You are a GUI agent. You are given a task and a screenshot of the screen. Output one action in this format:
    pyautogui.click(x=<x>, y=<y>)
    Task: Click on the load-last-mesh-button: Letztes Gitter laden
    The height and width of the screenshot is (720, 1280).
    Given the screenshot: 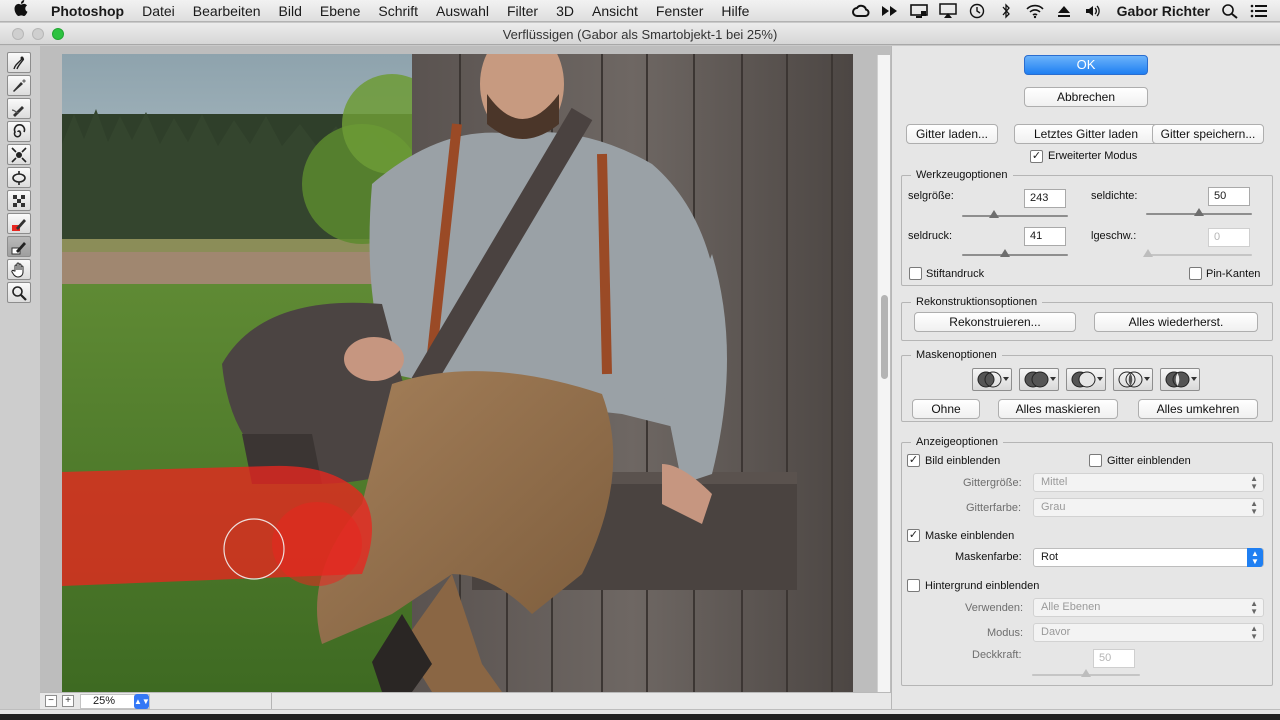 What is the action you would take?
    pyautogui.click(x=1086, y=134)
    